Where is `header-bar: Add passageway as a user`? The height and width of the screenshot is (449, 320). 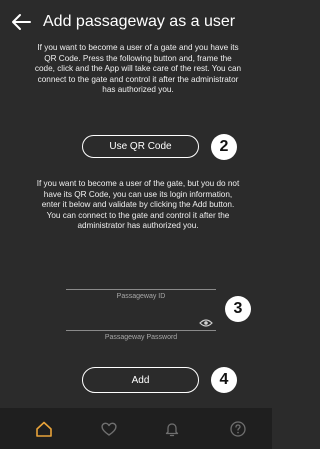 header-bar: Add passageway as a user is located at coordinates (136, 22).